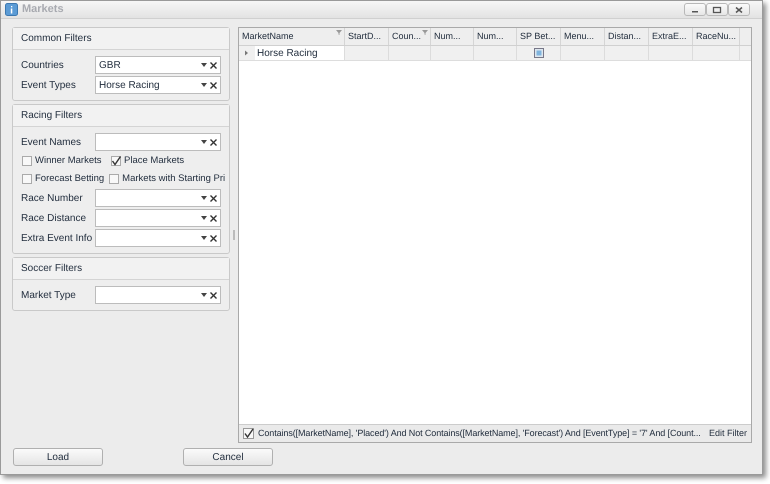 The image size is (770, 484). I want to click on window-title: Markets, so click(43, 10).